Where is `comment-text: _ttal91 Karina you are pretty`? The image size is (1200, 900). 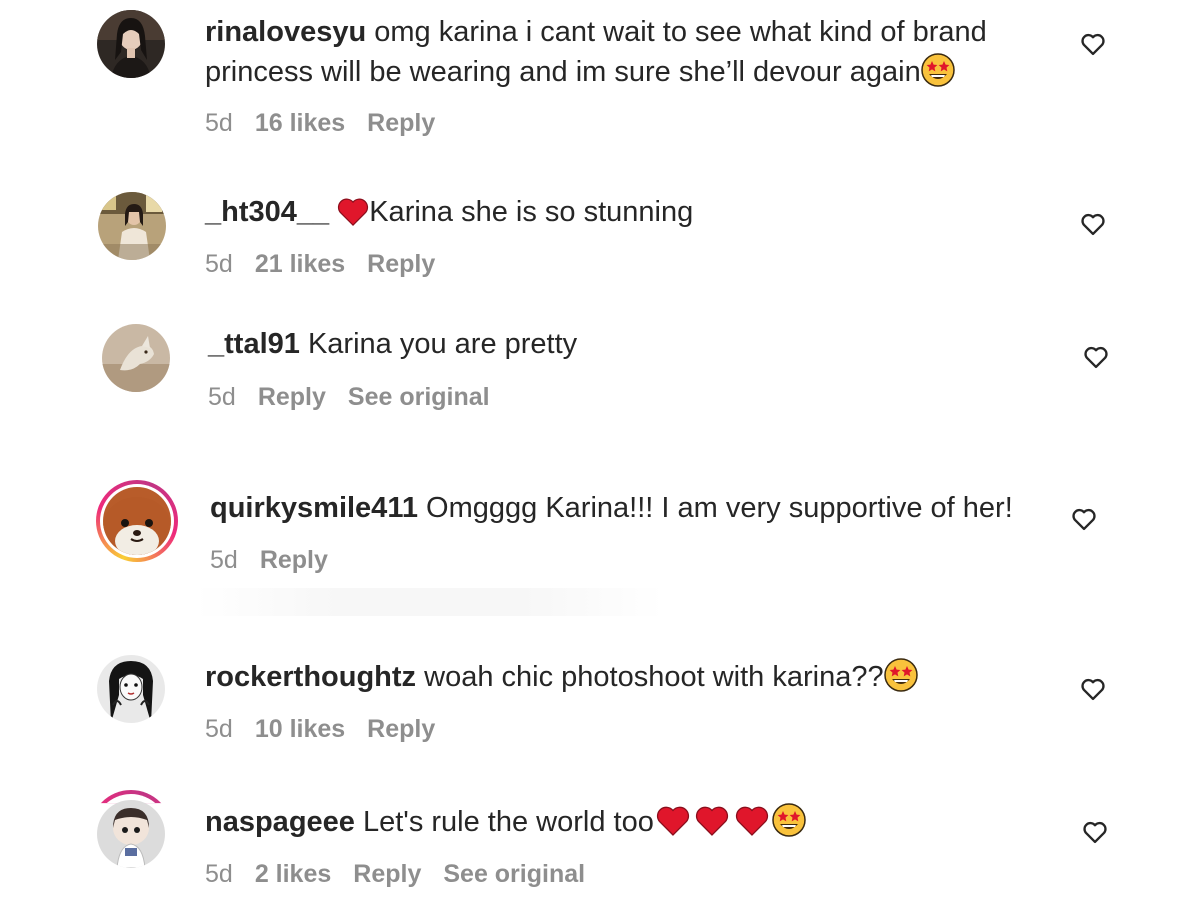
comment-text: _ttal91 Karina you are pretty is located at coordinates (392, 344).